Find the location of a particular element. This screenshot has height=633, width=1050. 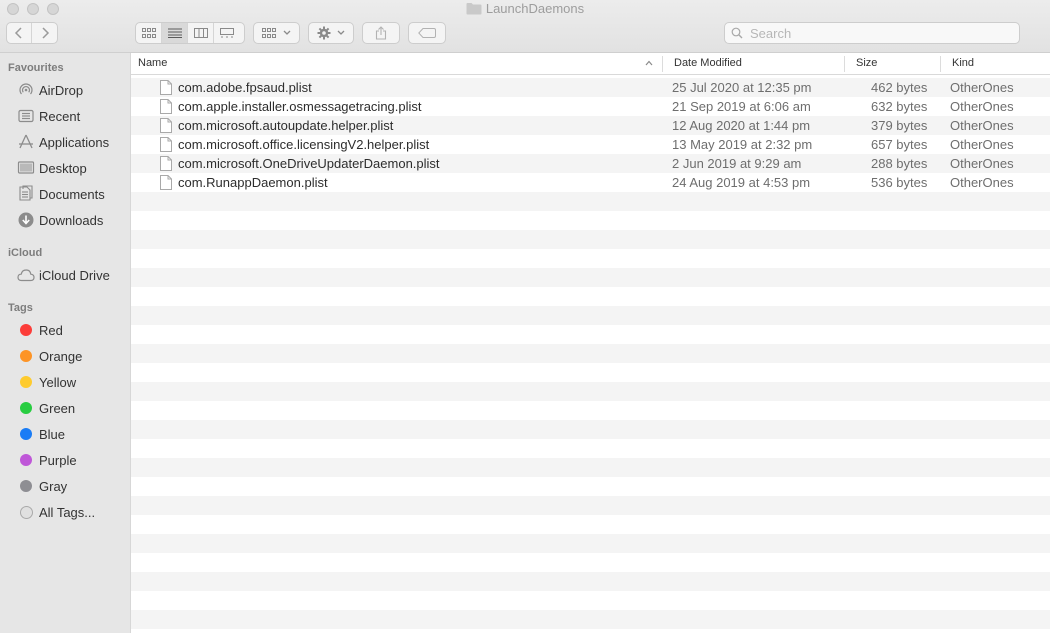

icon-grid-icon is located at coordinates (148, 33).